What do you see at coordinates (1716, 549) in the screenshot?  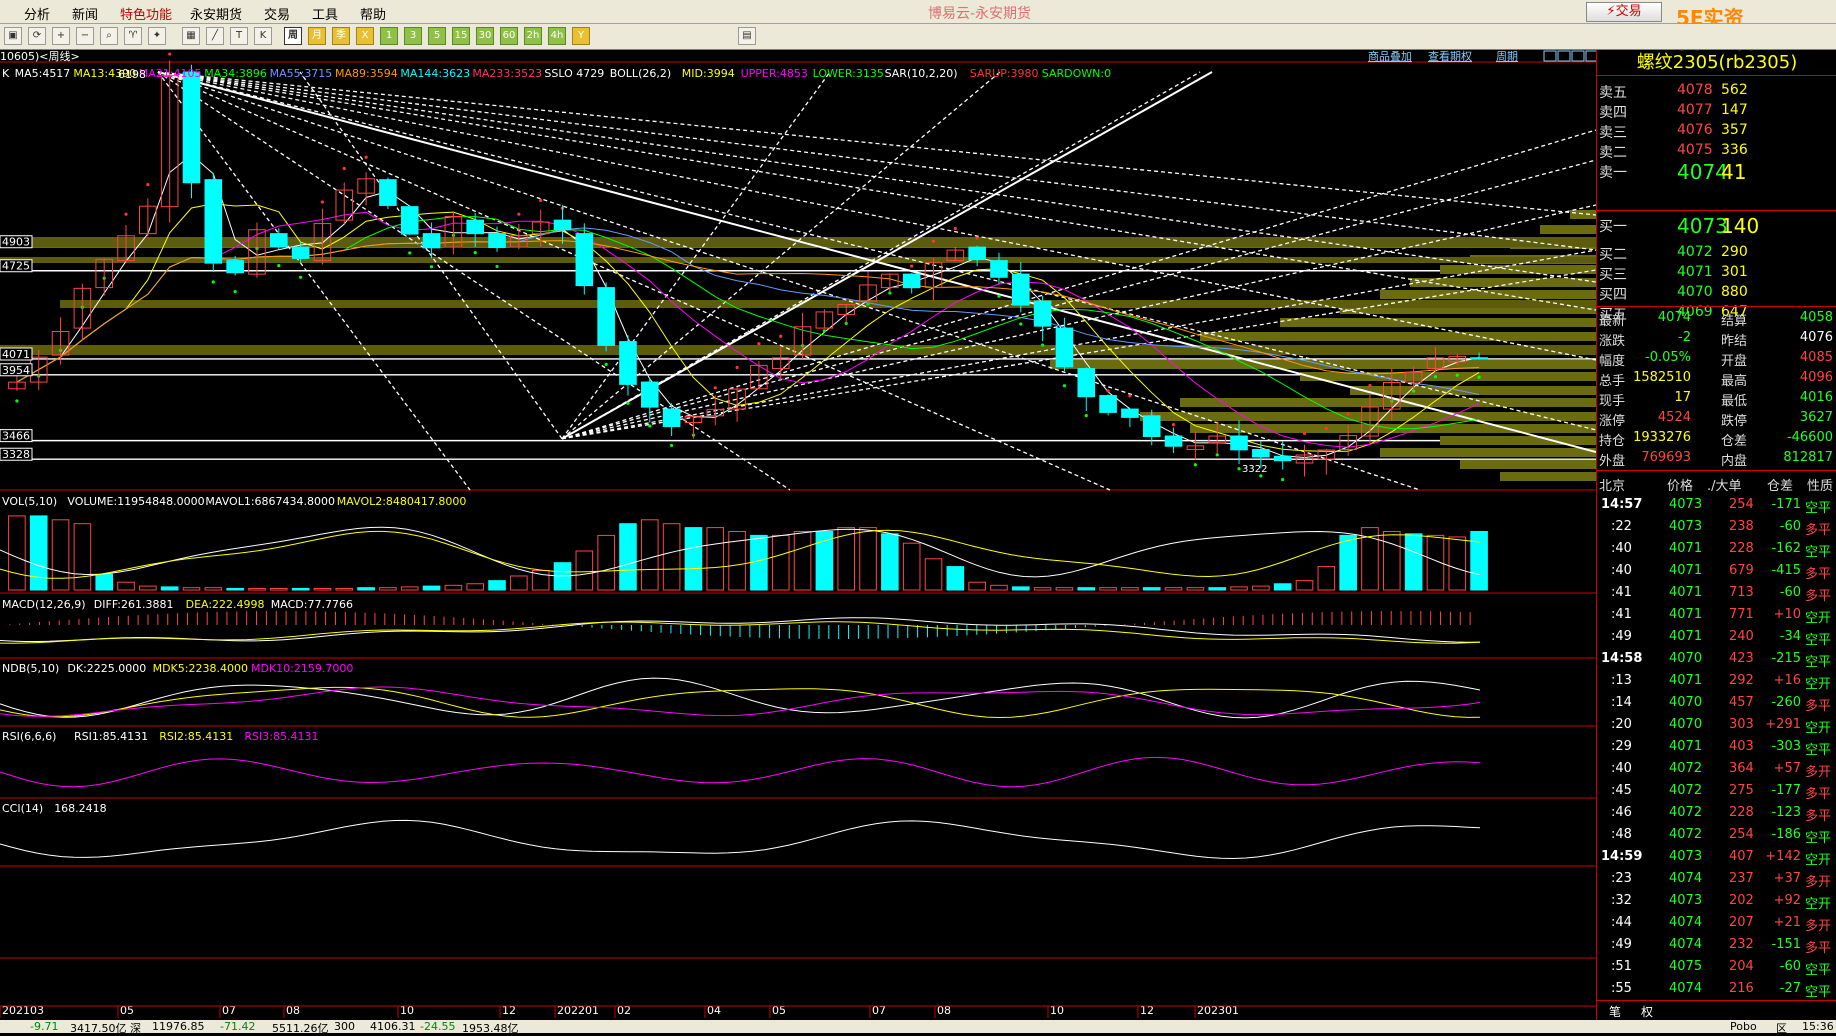 I see `tick-row: :40 4071 228 -162 空平` at bounding box center [1716, 549].